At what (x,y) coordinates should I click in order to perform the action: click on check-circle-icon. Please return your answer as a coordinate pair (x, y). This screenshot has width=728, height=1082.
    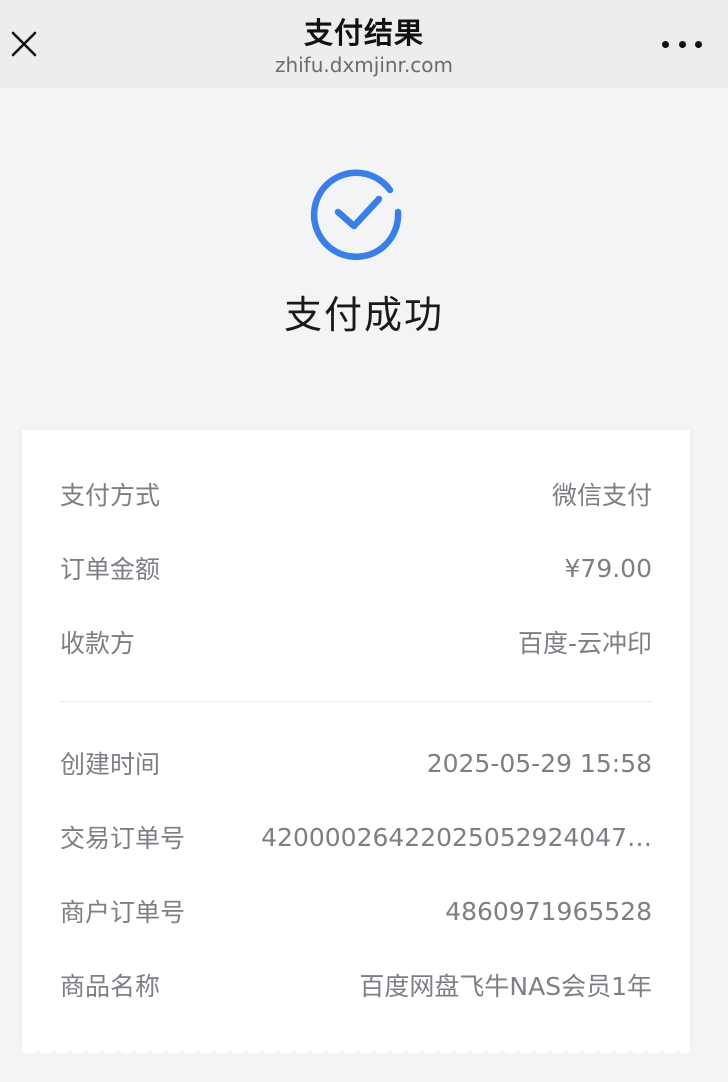
    Looking at the image, I should click on (356, 214).